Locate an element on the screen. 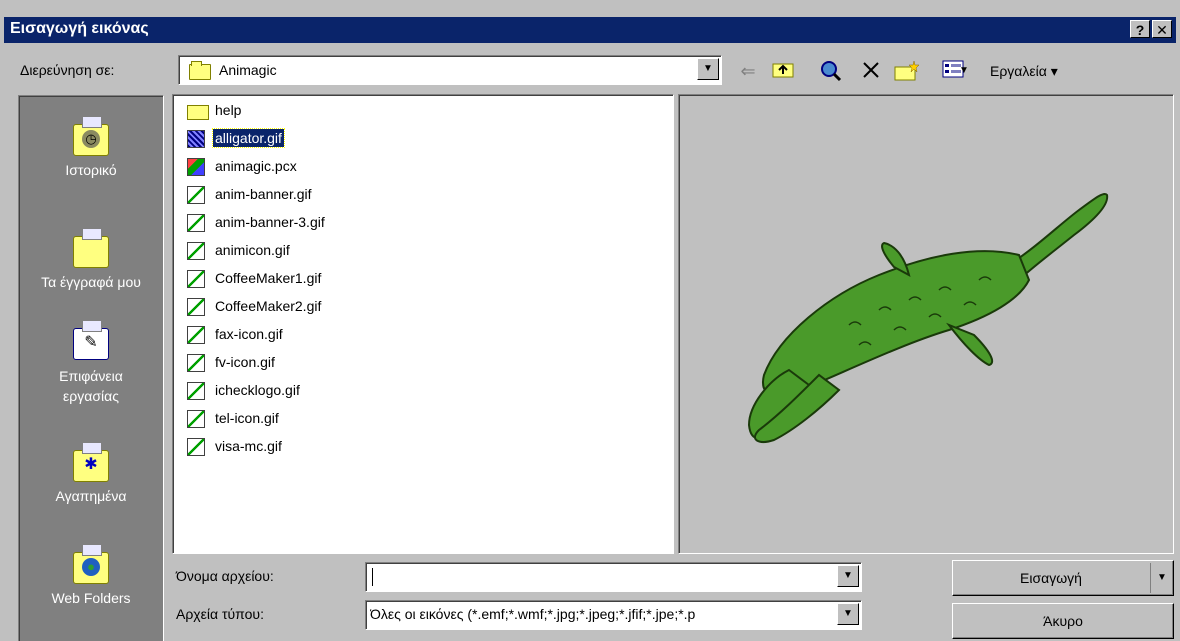 The height and width of the screenshot is (641, 1180). look-in-value: Animagic is located at coordinates (248, 70).